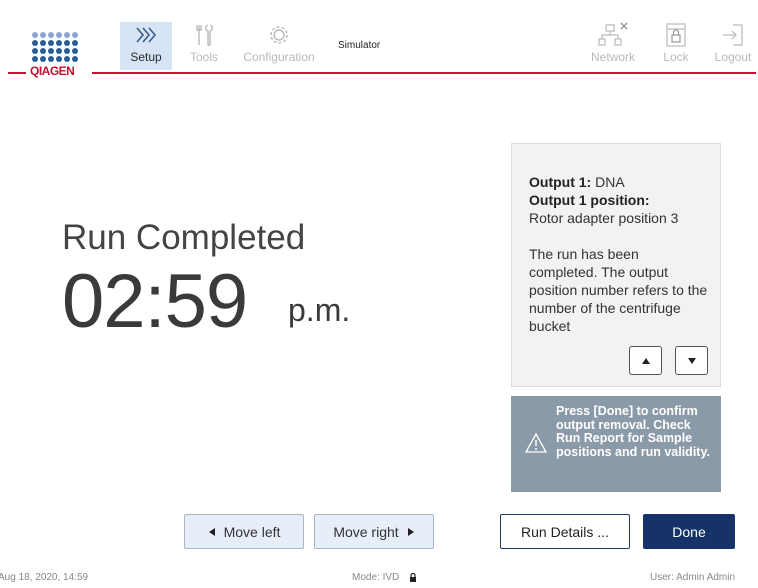 This screenshot has height=588, width=758. I want to click on qiagen-logo: QIAGEN, so click(58, 58).